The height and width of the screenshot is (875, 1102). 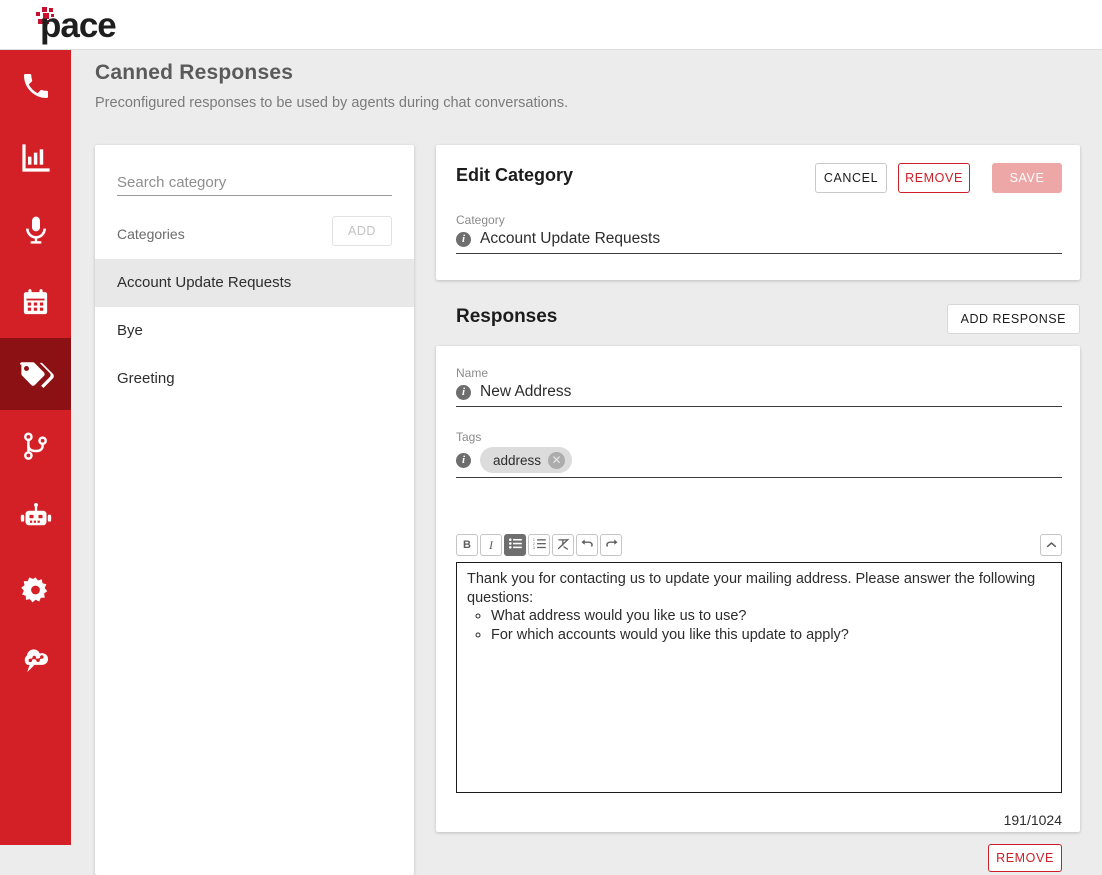 I want to click on page-title: Canned Responses, so click(x=194, y=72).